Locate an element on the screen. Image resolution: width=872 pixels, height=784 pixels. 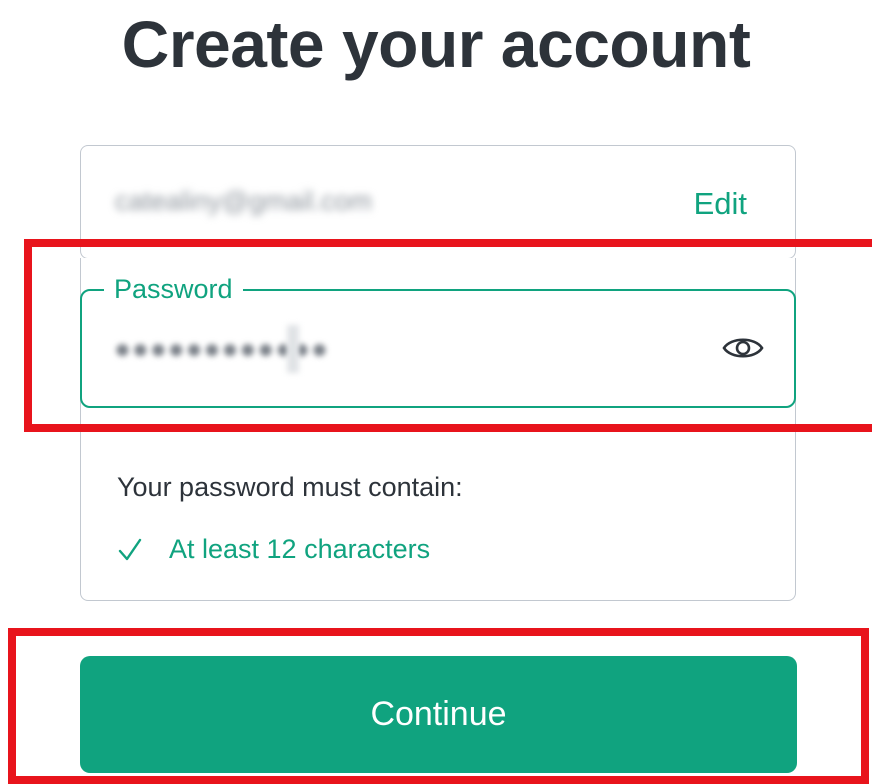
password-field: Password ●●●●●●●●●●●● is located at coordinates (438, 340).